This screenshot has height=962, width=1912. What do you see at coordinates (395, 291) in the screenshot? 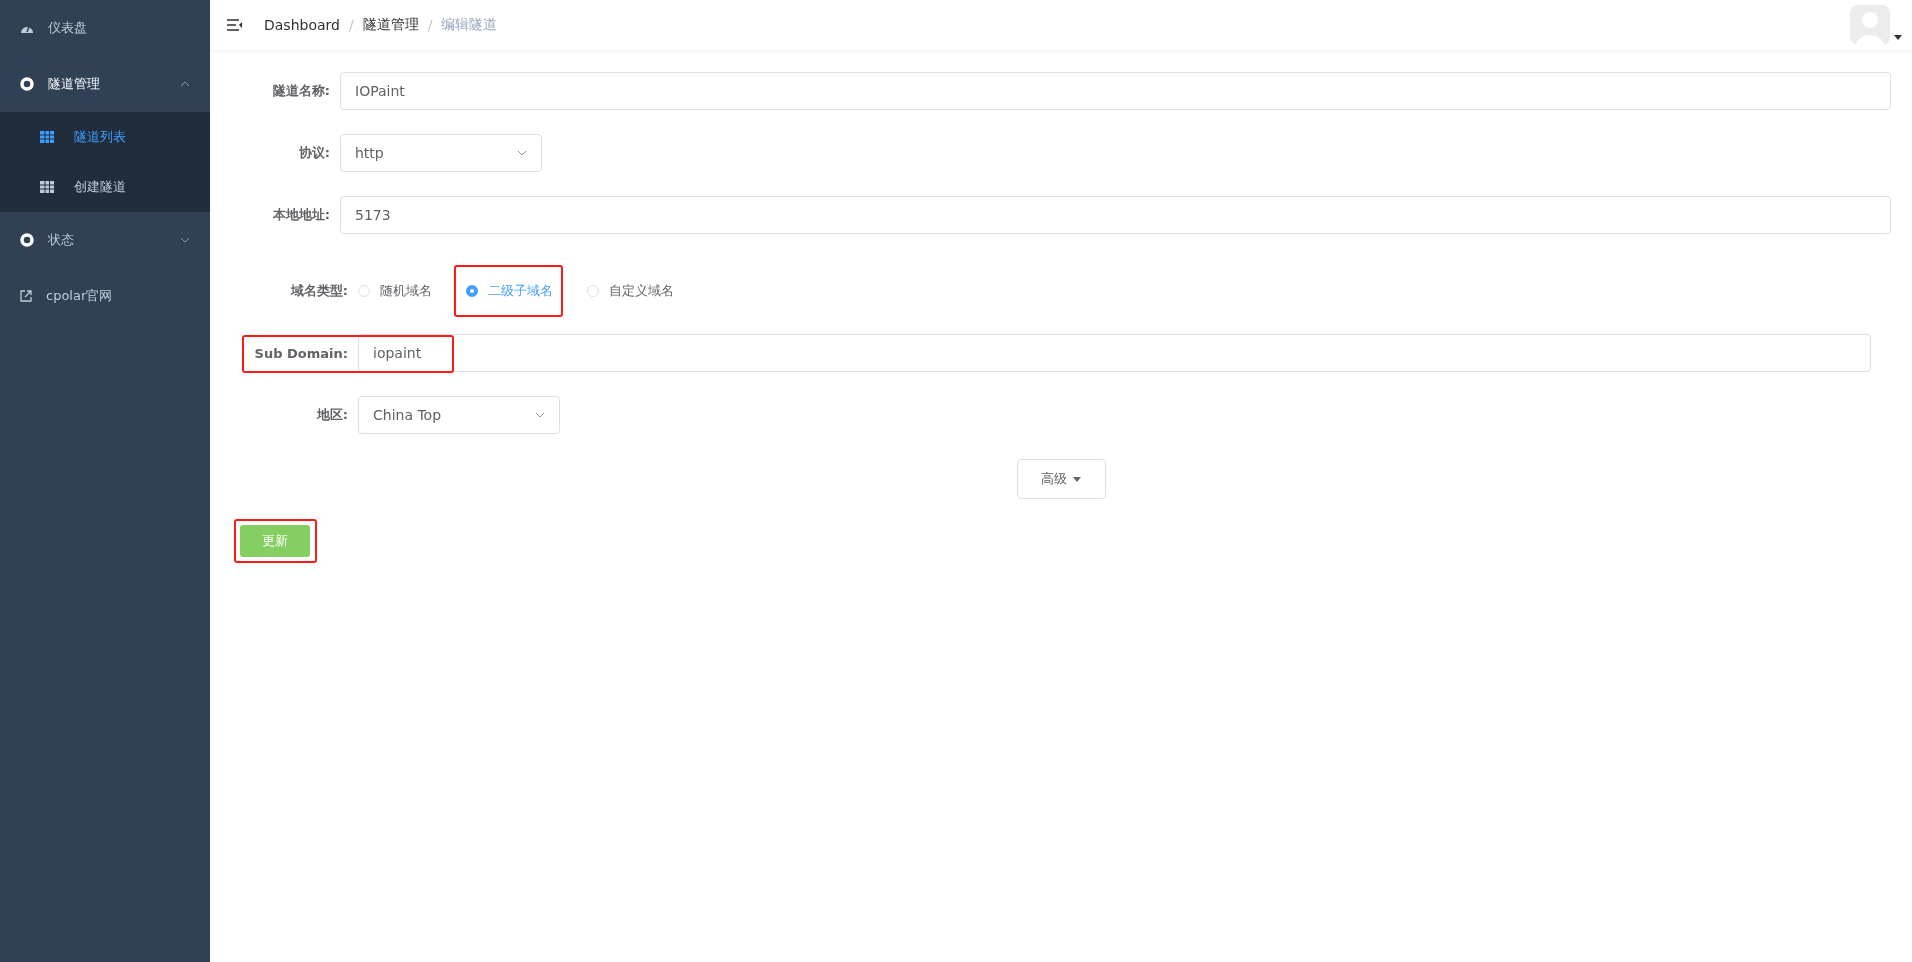
I see `radio-option: 随机域名` at bounding box center [395, 291].